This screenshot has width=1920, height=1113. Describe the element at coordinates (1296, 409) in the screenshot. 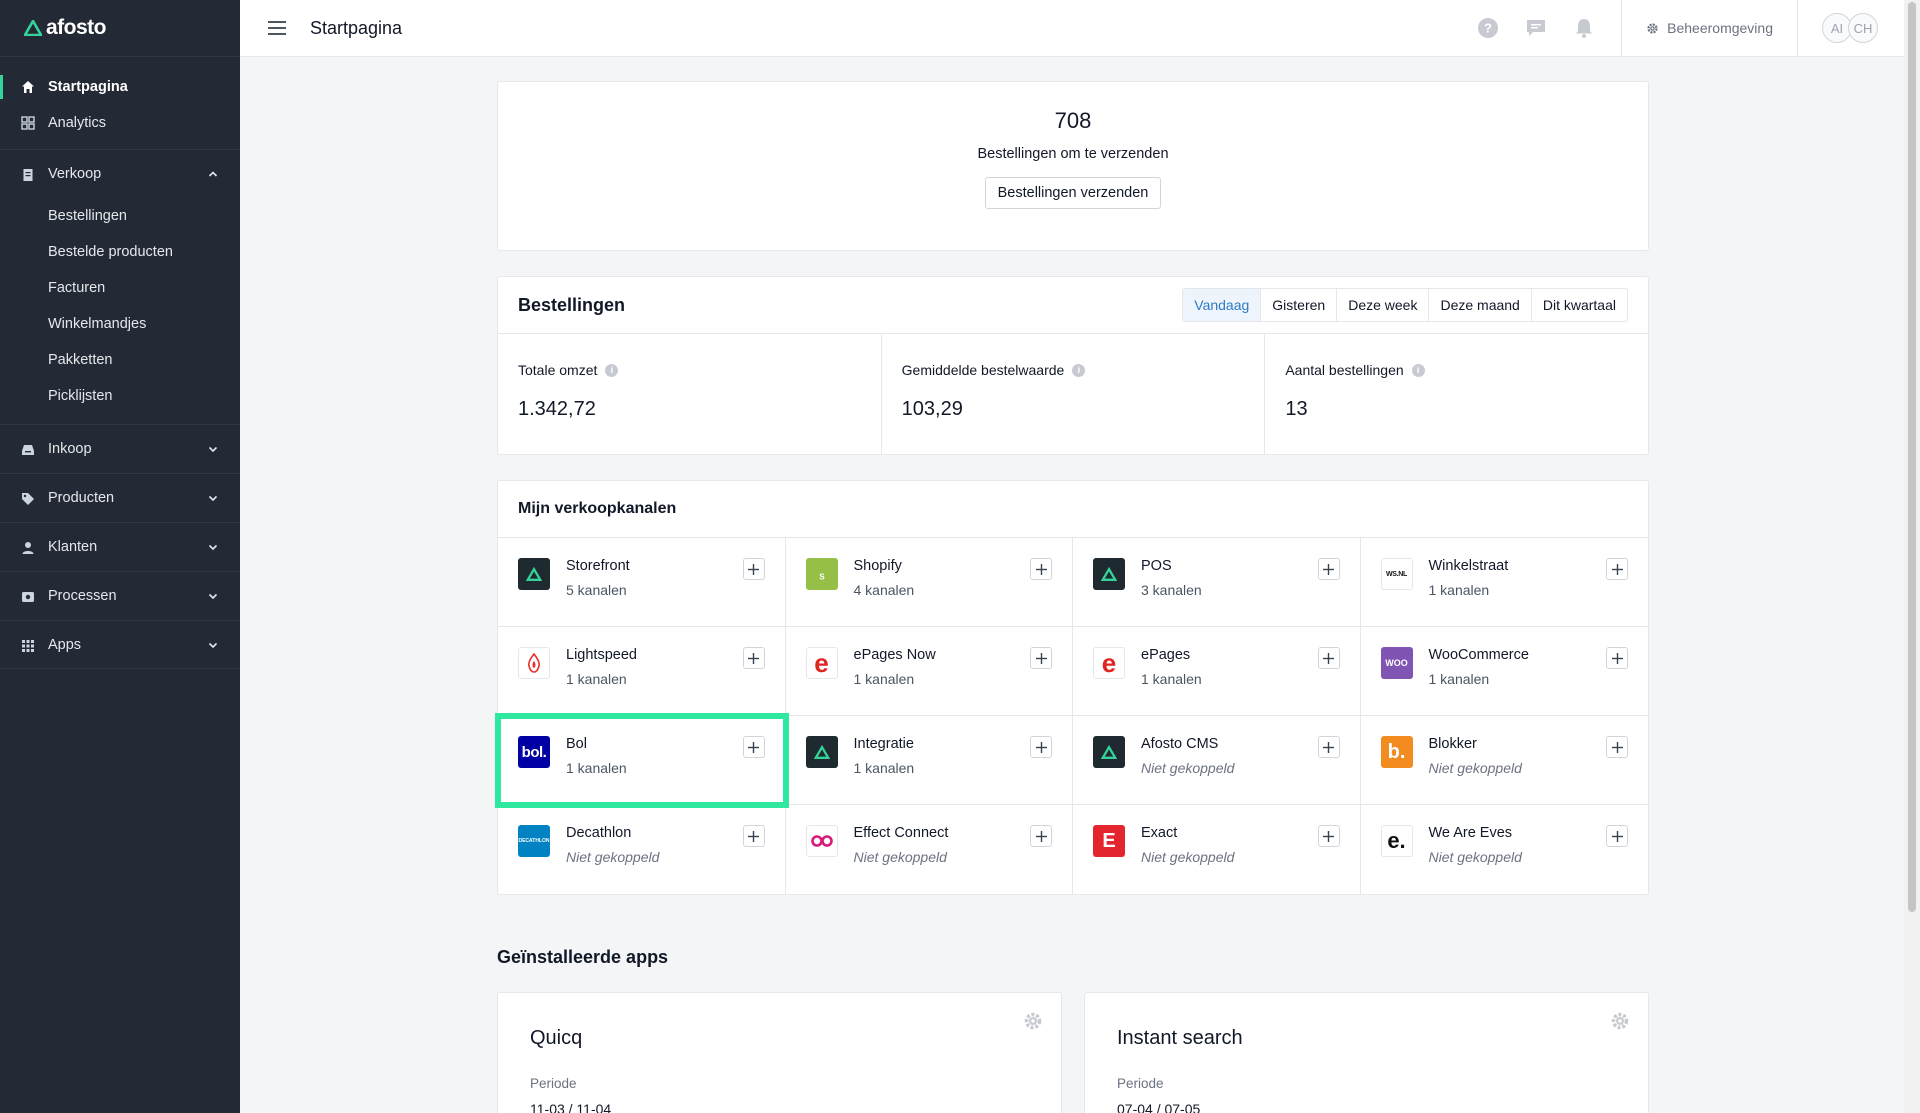

I see `stat-value: 13` at that location.